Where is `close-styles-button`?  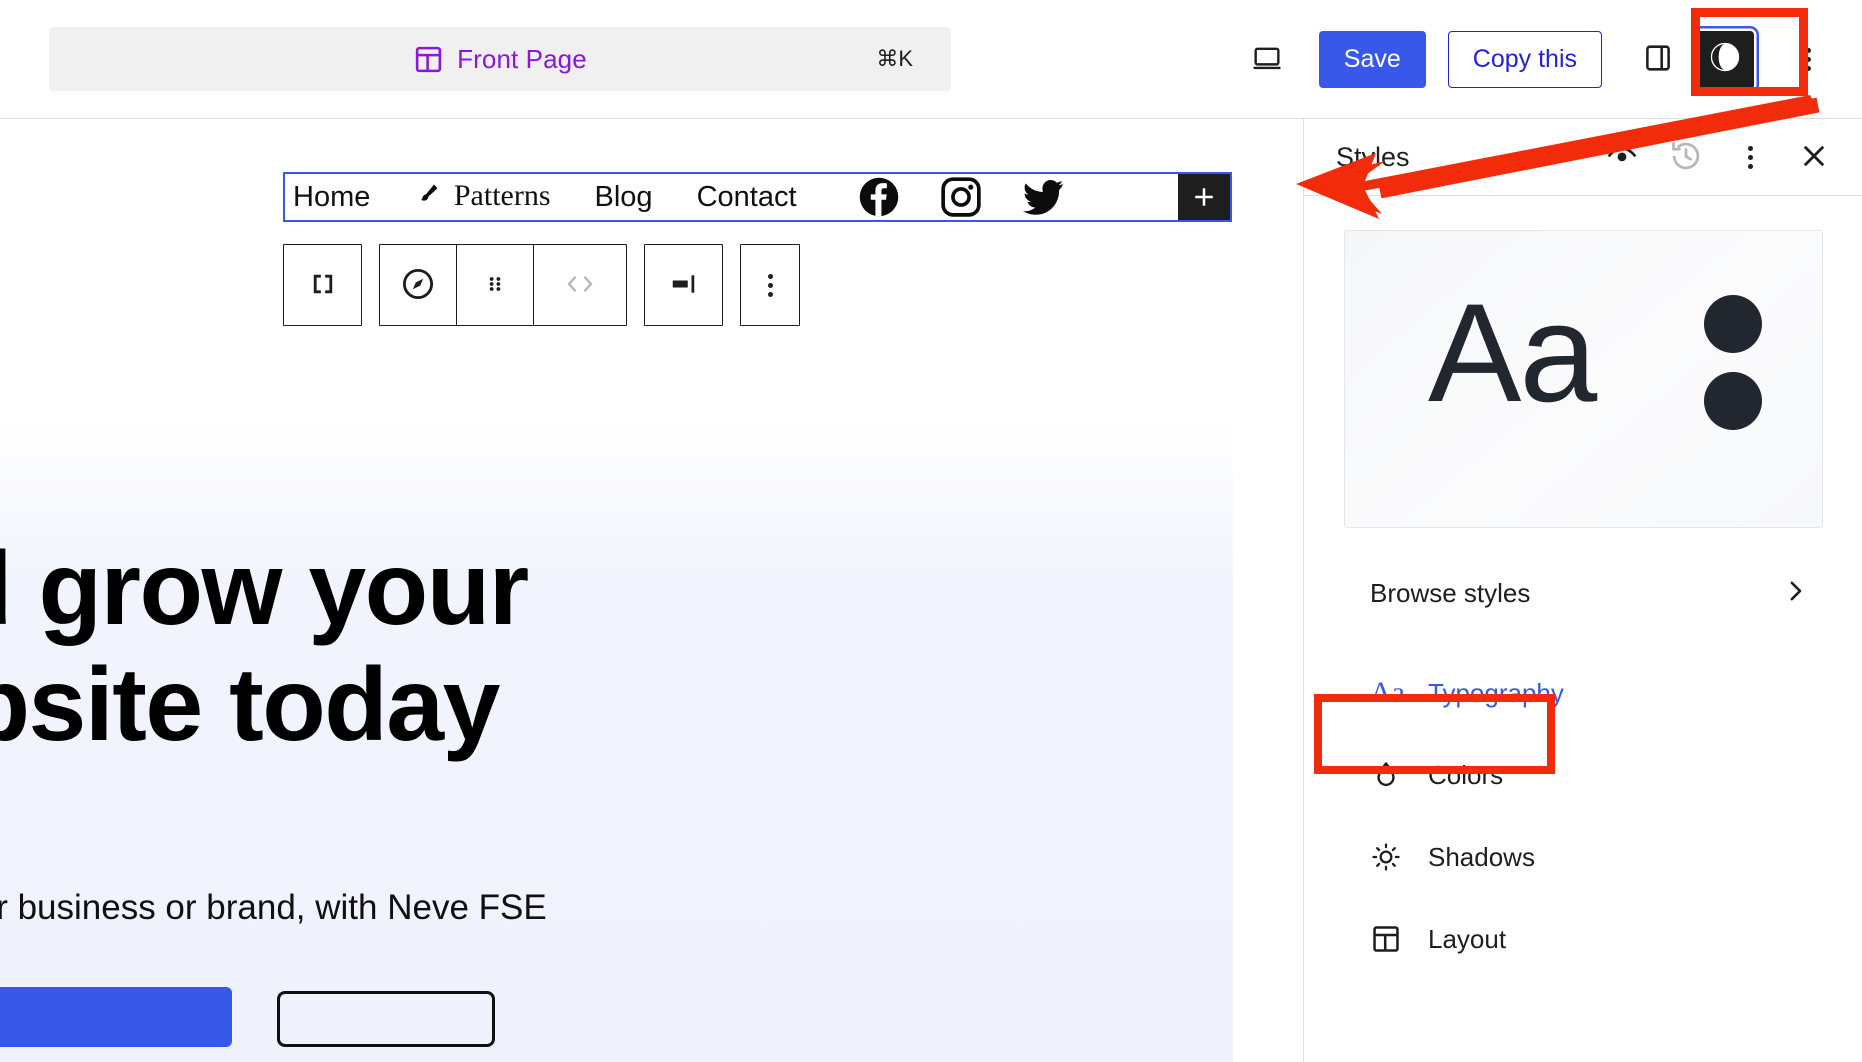 close-styles-button is located at coordinates (1814, 157).